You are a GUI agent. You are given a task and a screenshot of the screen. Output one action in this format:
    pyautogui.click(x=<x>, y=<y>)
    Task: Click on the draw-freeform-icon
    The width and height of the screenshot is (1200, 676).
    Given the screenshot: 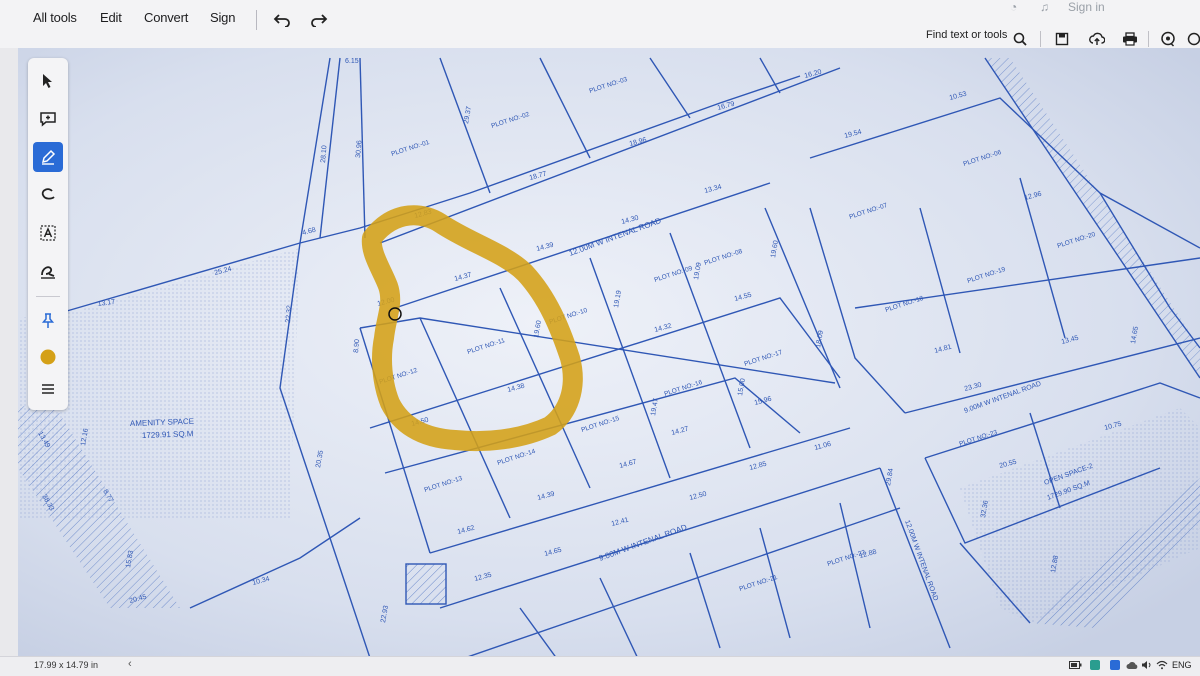 What is the action you would take?
    pyautogui.click(x=48, y=194)
    